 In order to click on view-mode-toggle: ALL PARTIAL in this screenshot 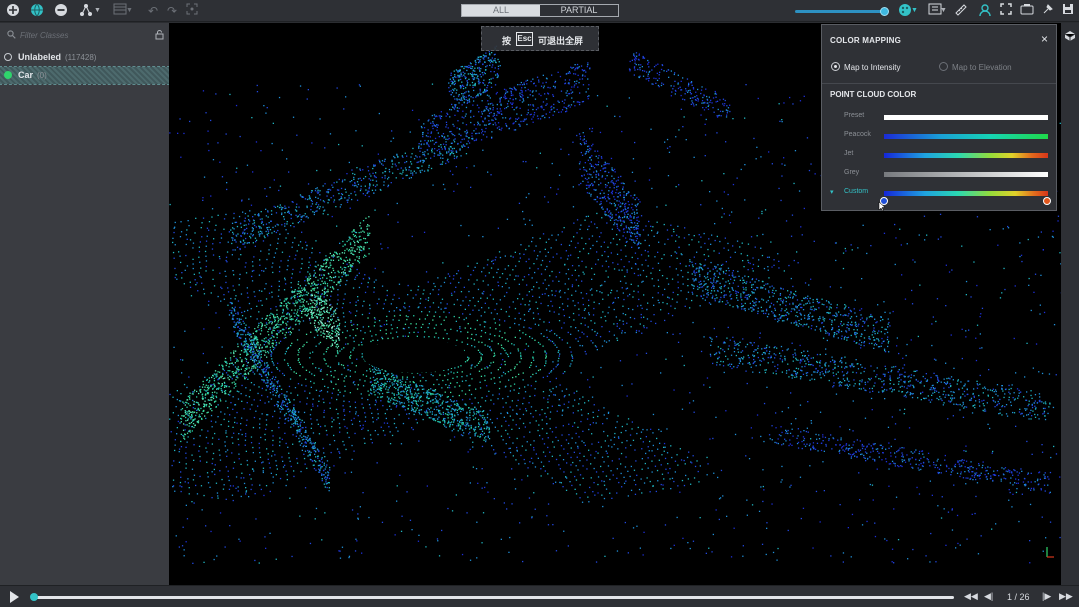, I will do `click(540, 10)`.